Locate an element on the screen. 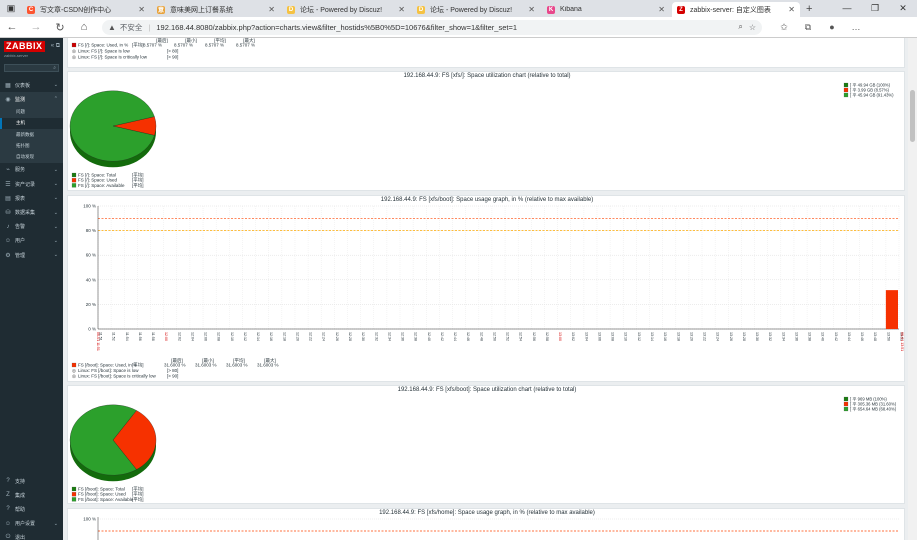  sidebar-item: ▦ 仪表板 ⌄ is located at coordinates (31, 85).